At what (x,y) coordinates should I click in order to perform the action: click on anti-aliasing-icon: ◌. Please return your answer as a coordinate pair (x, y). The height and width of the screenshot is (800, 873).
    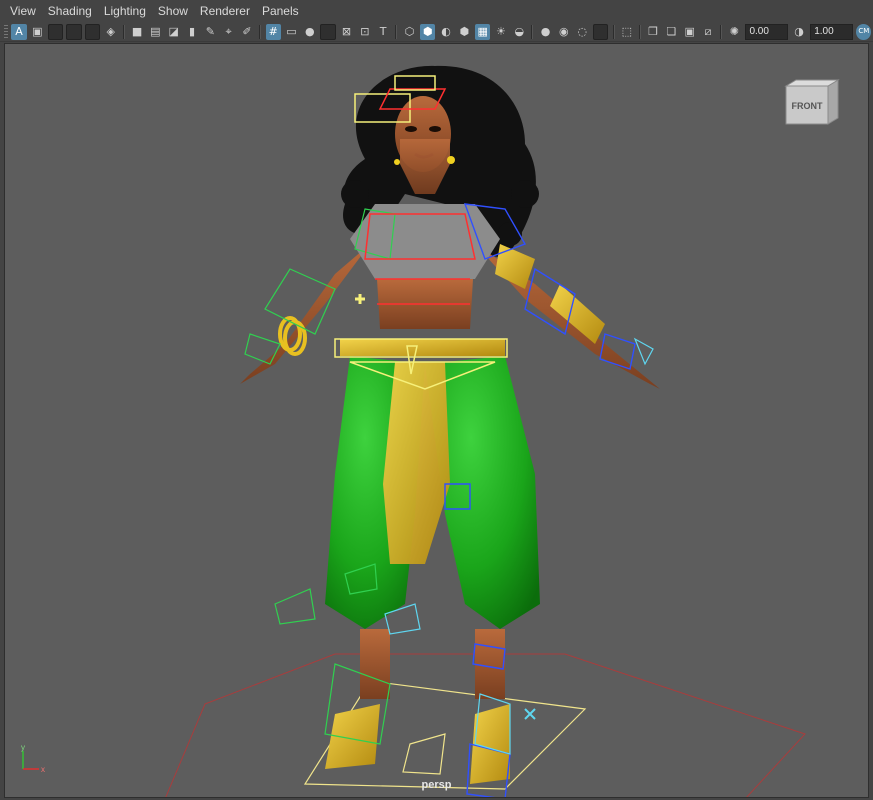
    Looking at the image, I should click on (582, 32).